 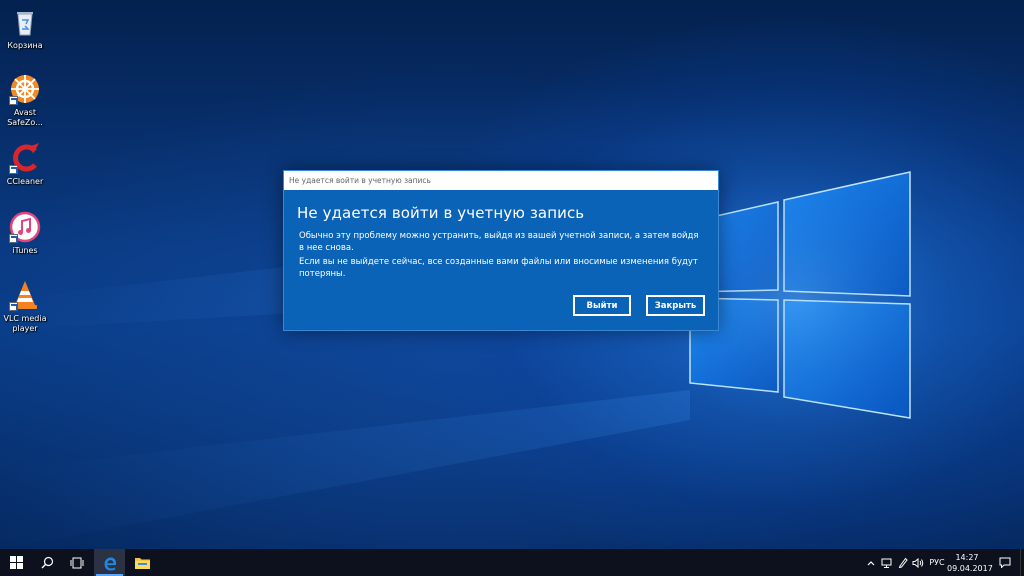 I want to click on windows-icon, so click(x=16, y=562).